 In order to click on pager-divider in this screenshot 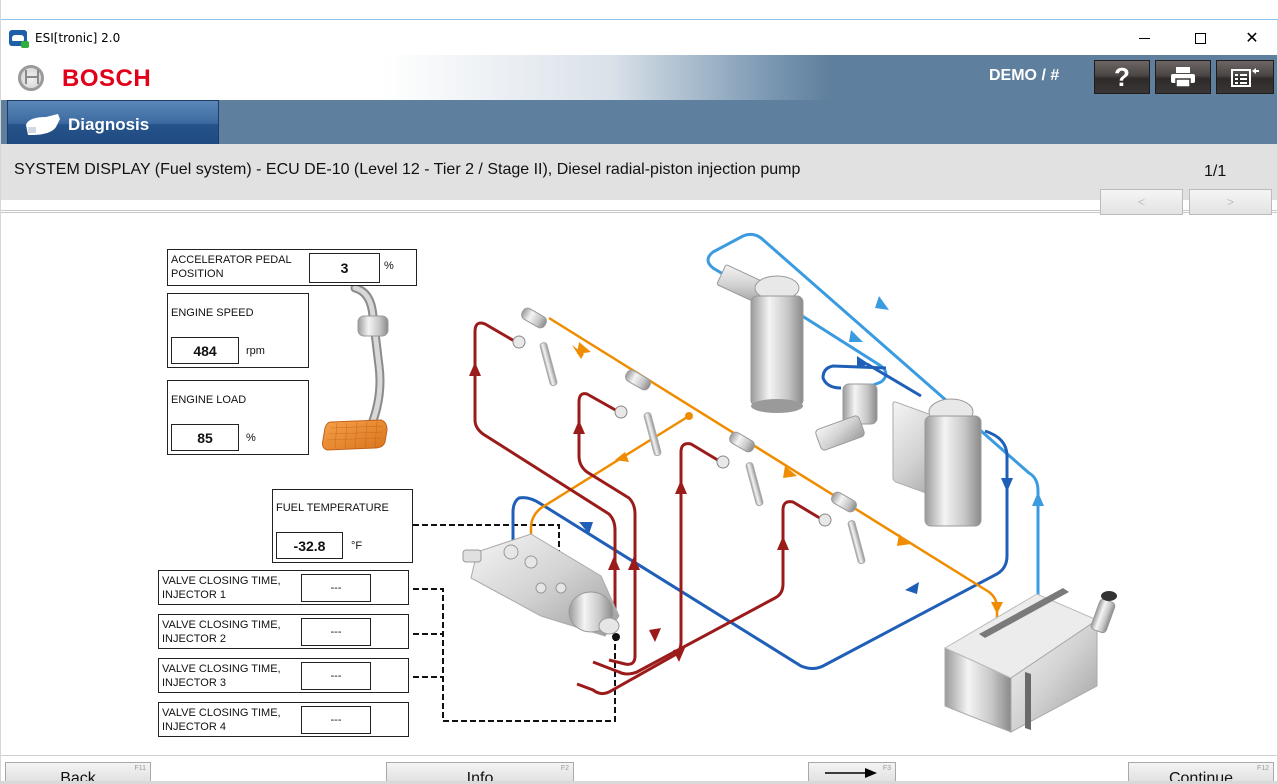, I will do `click(639, 211)`.